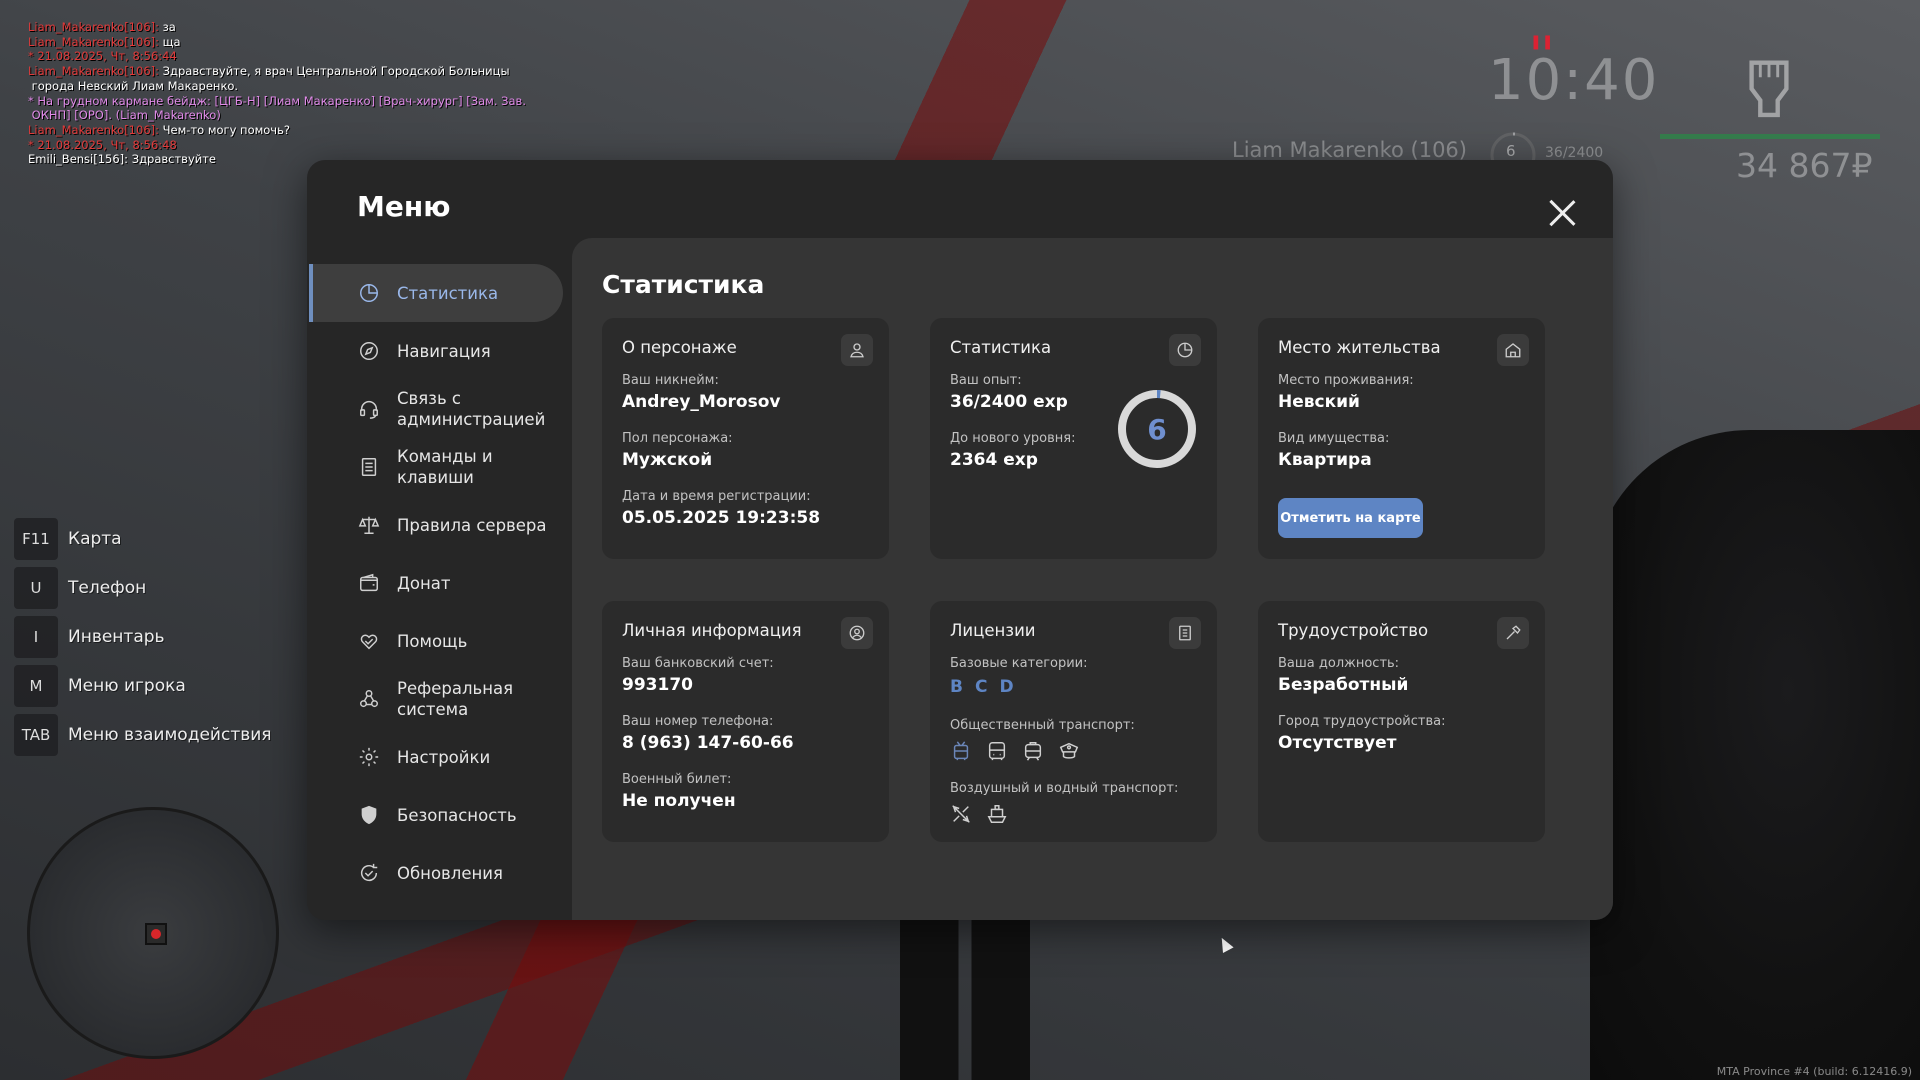 This screenshot has height=1080, width=1920. I want to click on hotkey-key: TAB, so click(36, 735).